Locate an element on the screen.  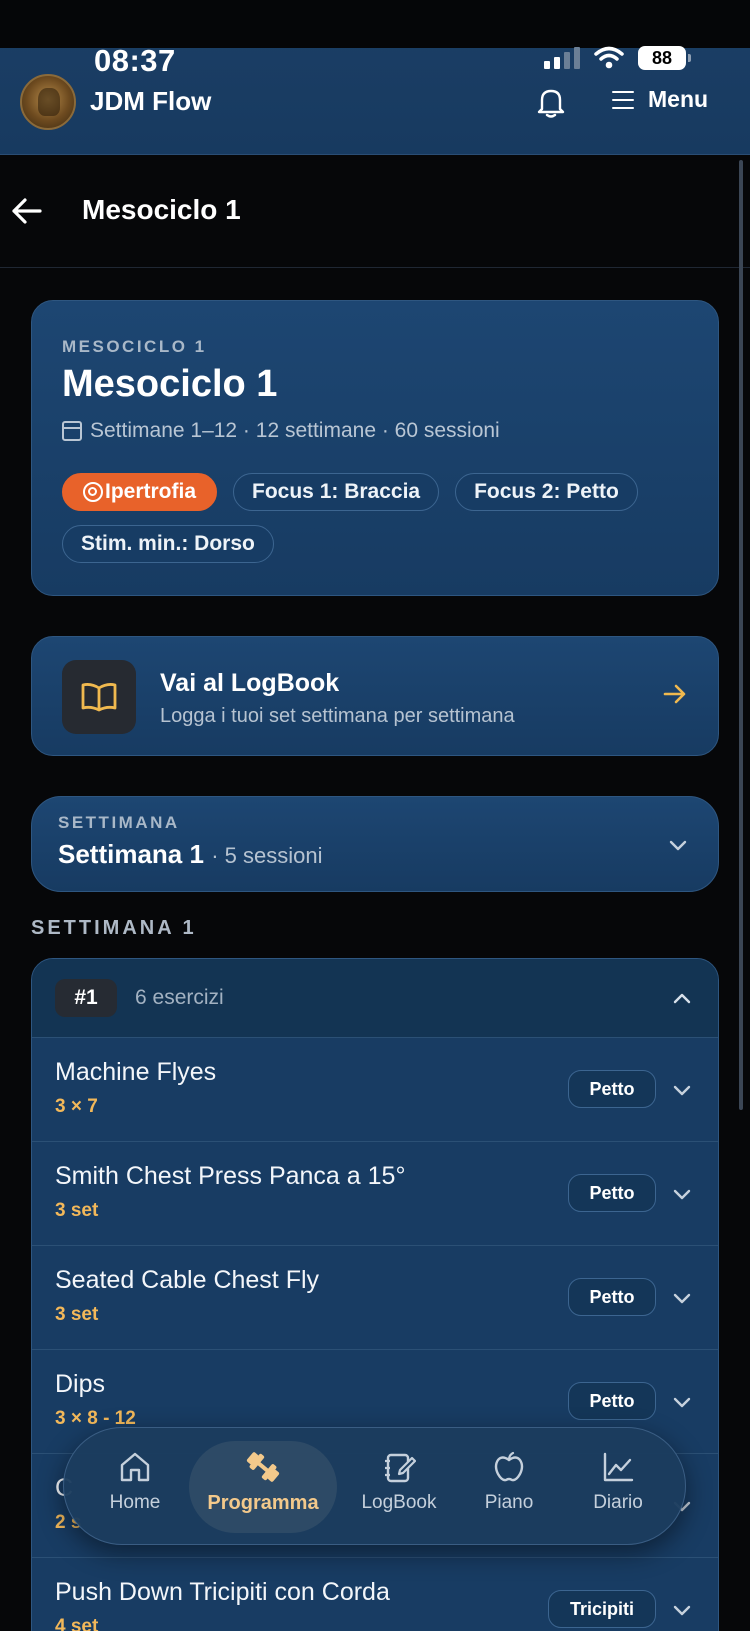
exercise-row: Seated Cable Chest Fly 3 set Petto is located at coordinates (375, 1298).